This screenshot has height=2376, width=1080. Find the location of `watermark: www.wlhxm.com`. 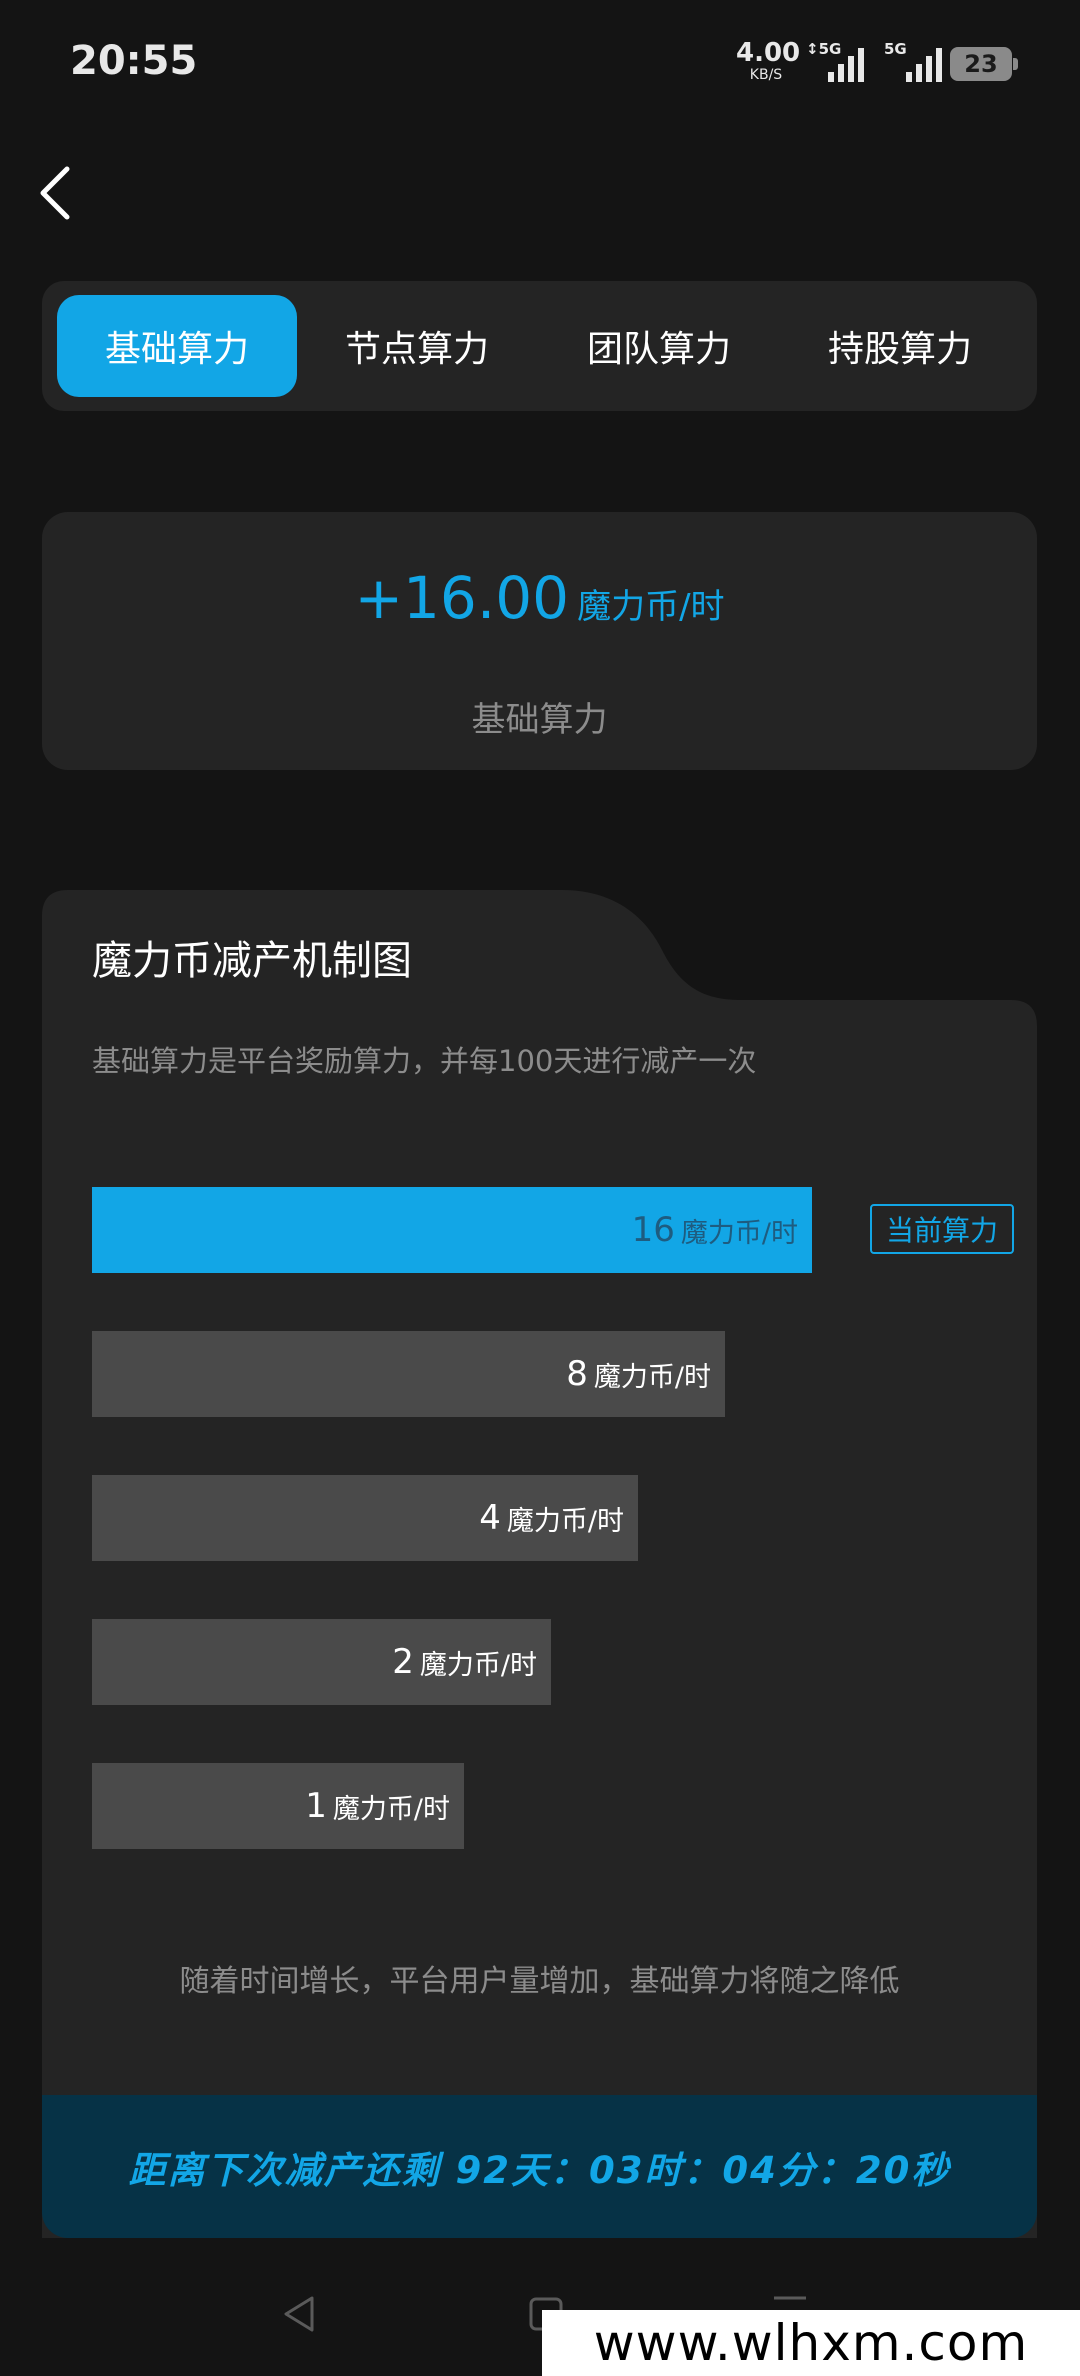

watermark: www.wlhxm.com is located at coordinates (811, 2343).